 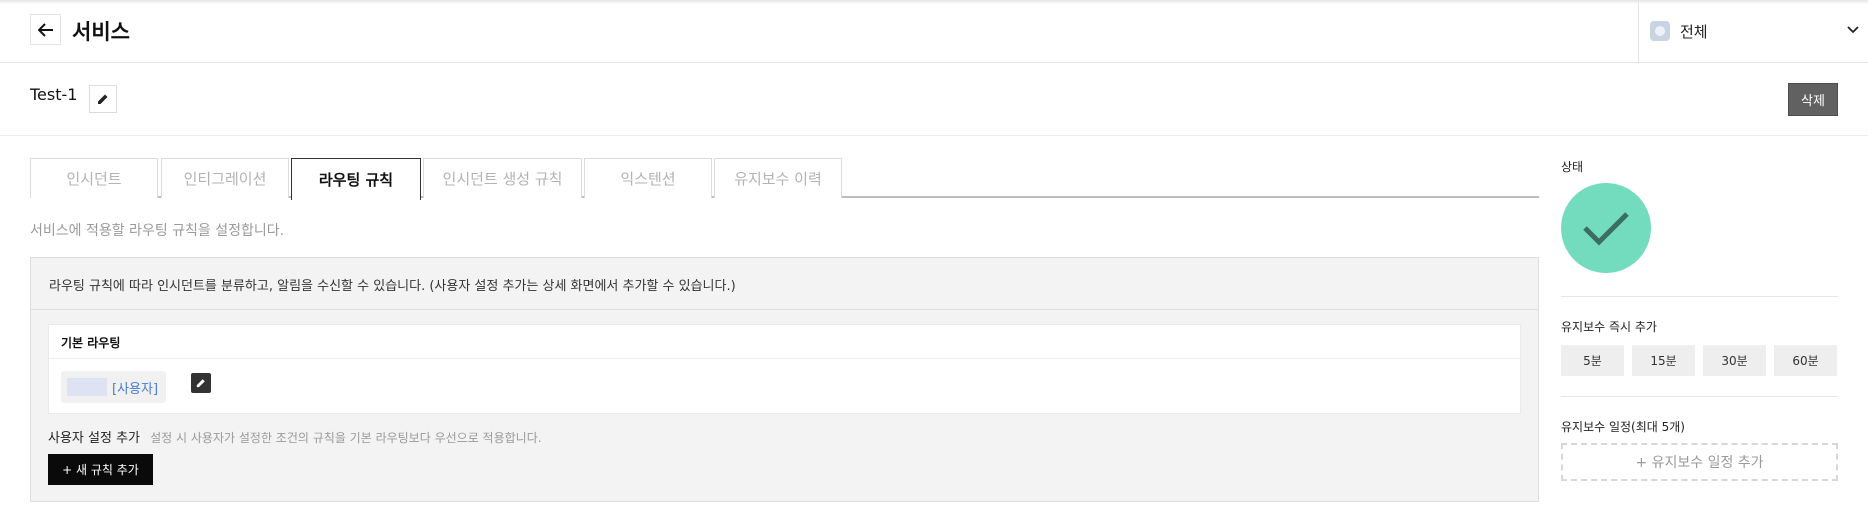 I want to click on arrow-left-icon, so click(x=45, y=29).